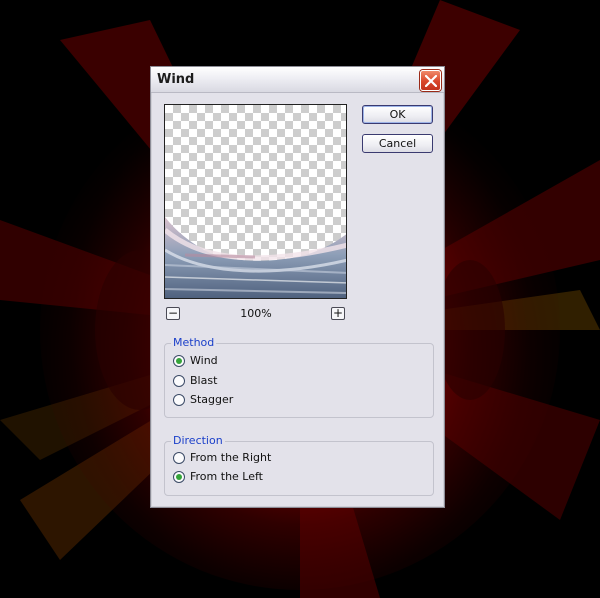  What do you see at coordinates (299, 377) in the screenshot?
I see `method-group: Method Wind Blast Stagger` at bounding box center [299, 377].